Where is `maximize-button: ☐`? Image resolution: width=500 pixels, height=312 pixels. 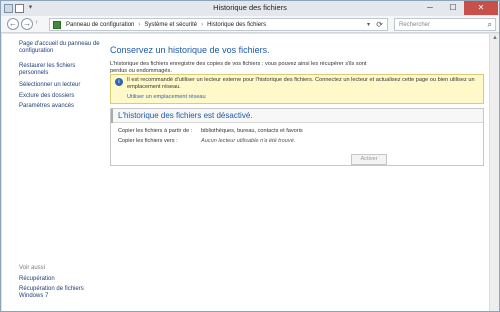 maximize-button: ☐ is located at coordinates (453, 8).